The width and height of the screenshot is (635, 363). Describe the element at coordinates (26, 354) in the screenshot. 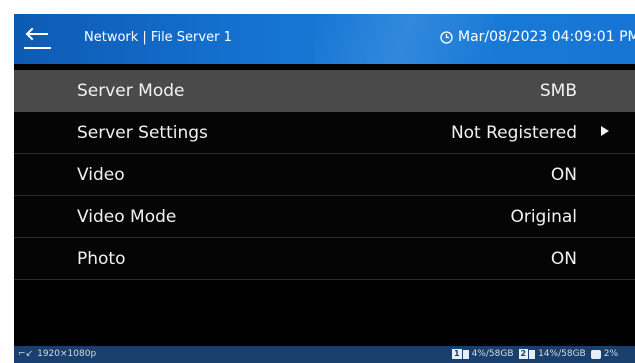

I see `resolution-icon: ⌐↙` at that location.